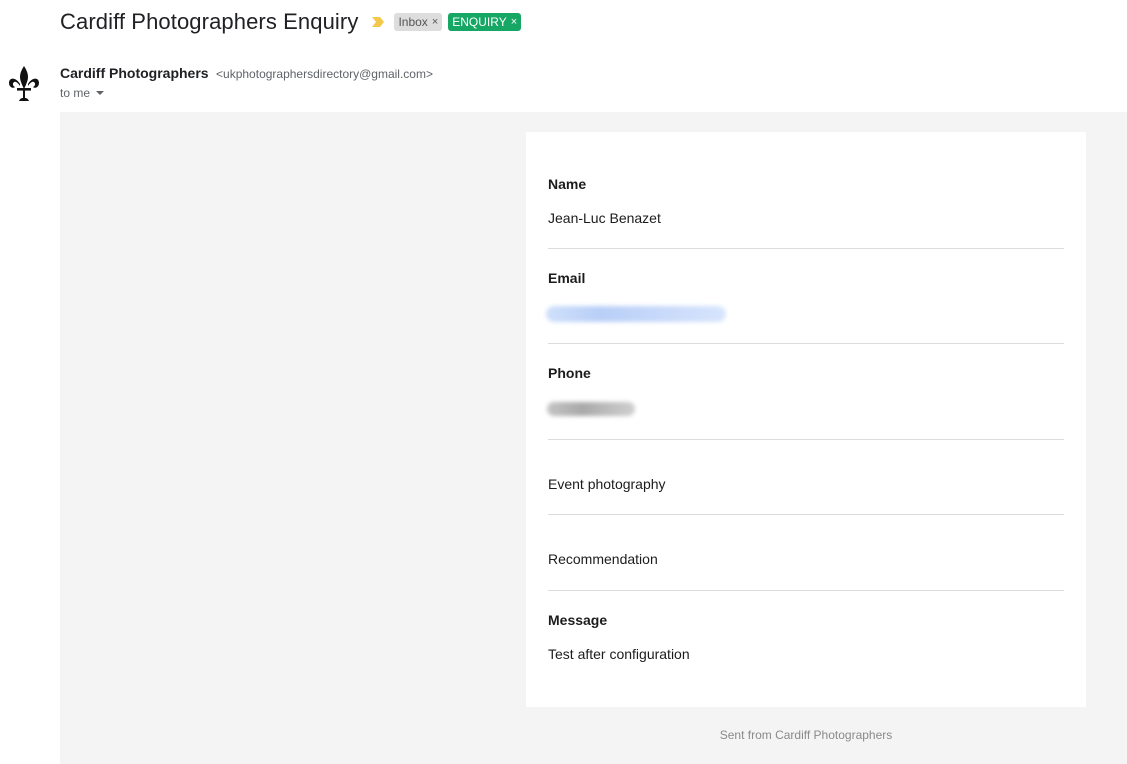 Image resolution: width=1127 pixels, height=764 pixels. What do you see at coordinates (567, 278) in the screenshot?
I see `email-field-label: Email` at bounding box center [567, 278].